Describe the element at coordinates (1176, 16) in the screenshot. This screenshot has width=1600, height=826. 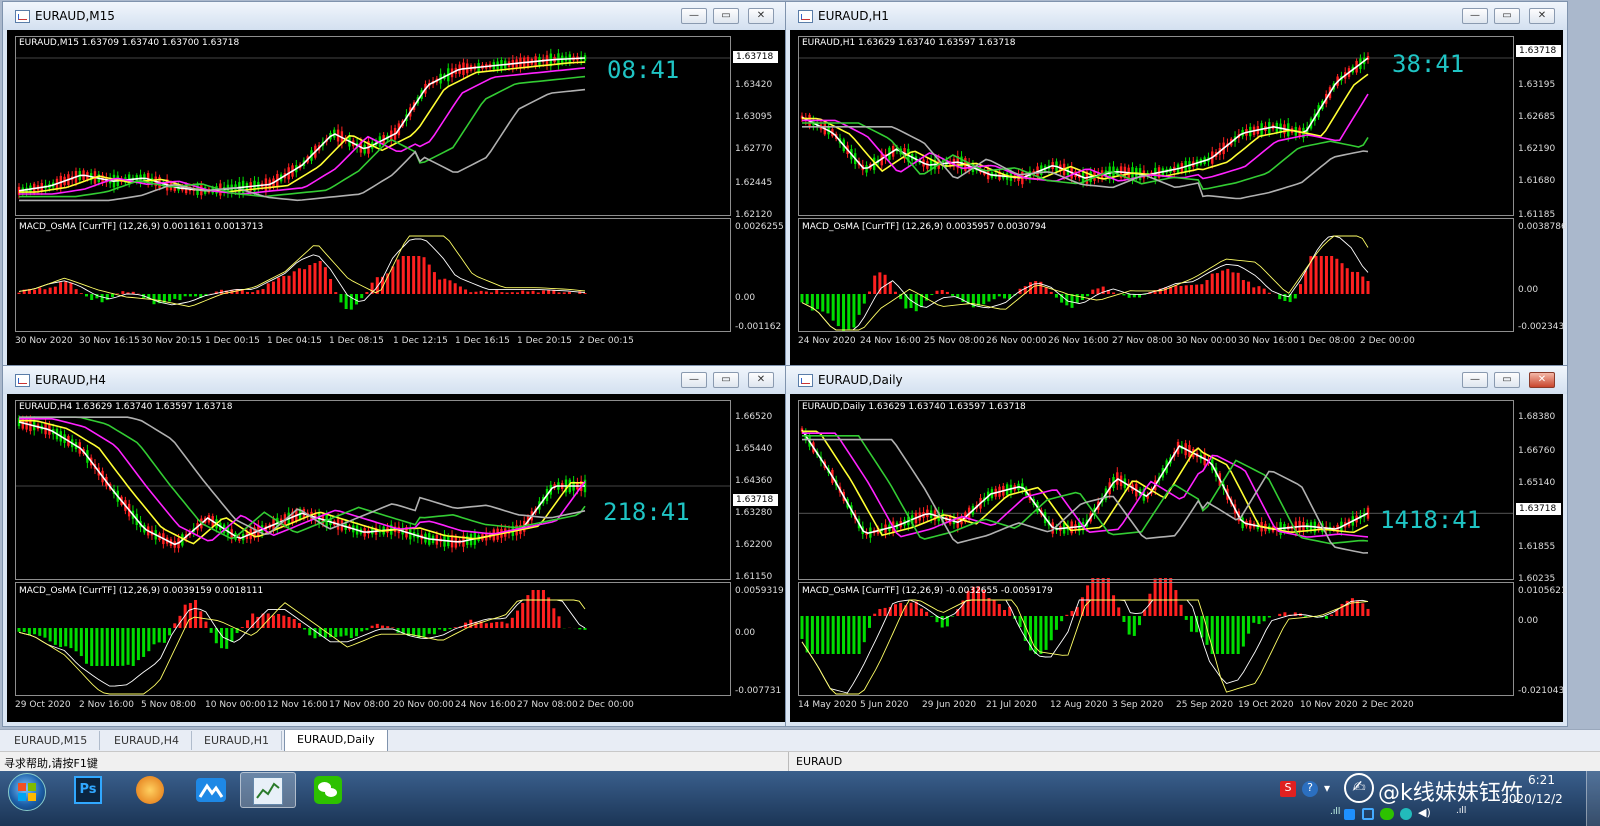
I see `window-titlebar: EURAUD,H1 — ▭ ✕` at that location.